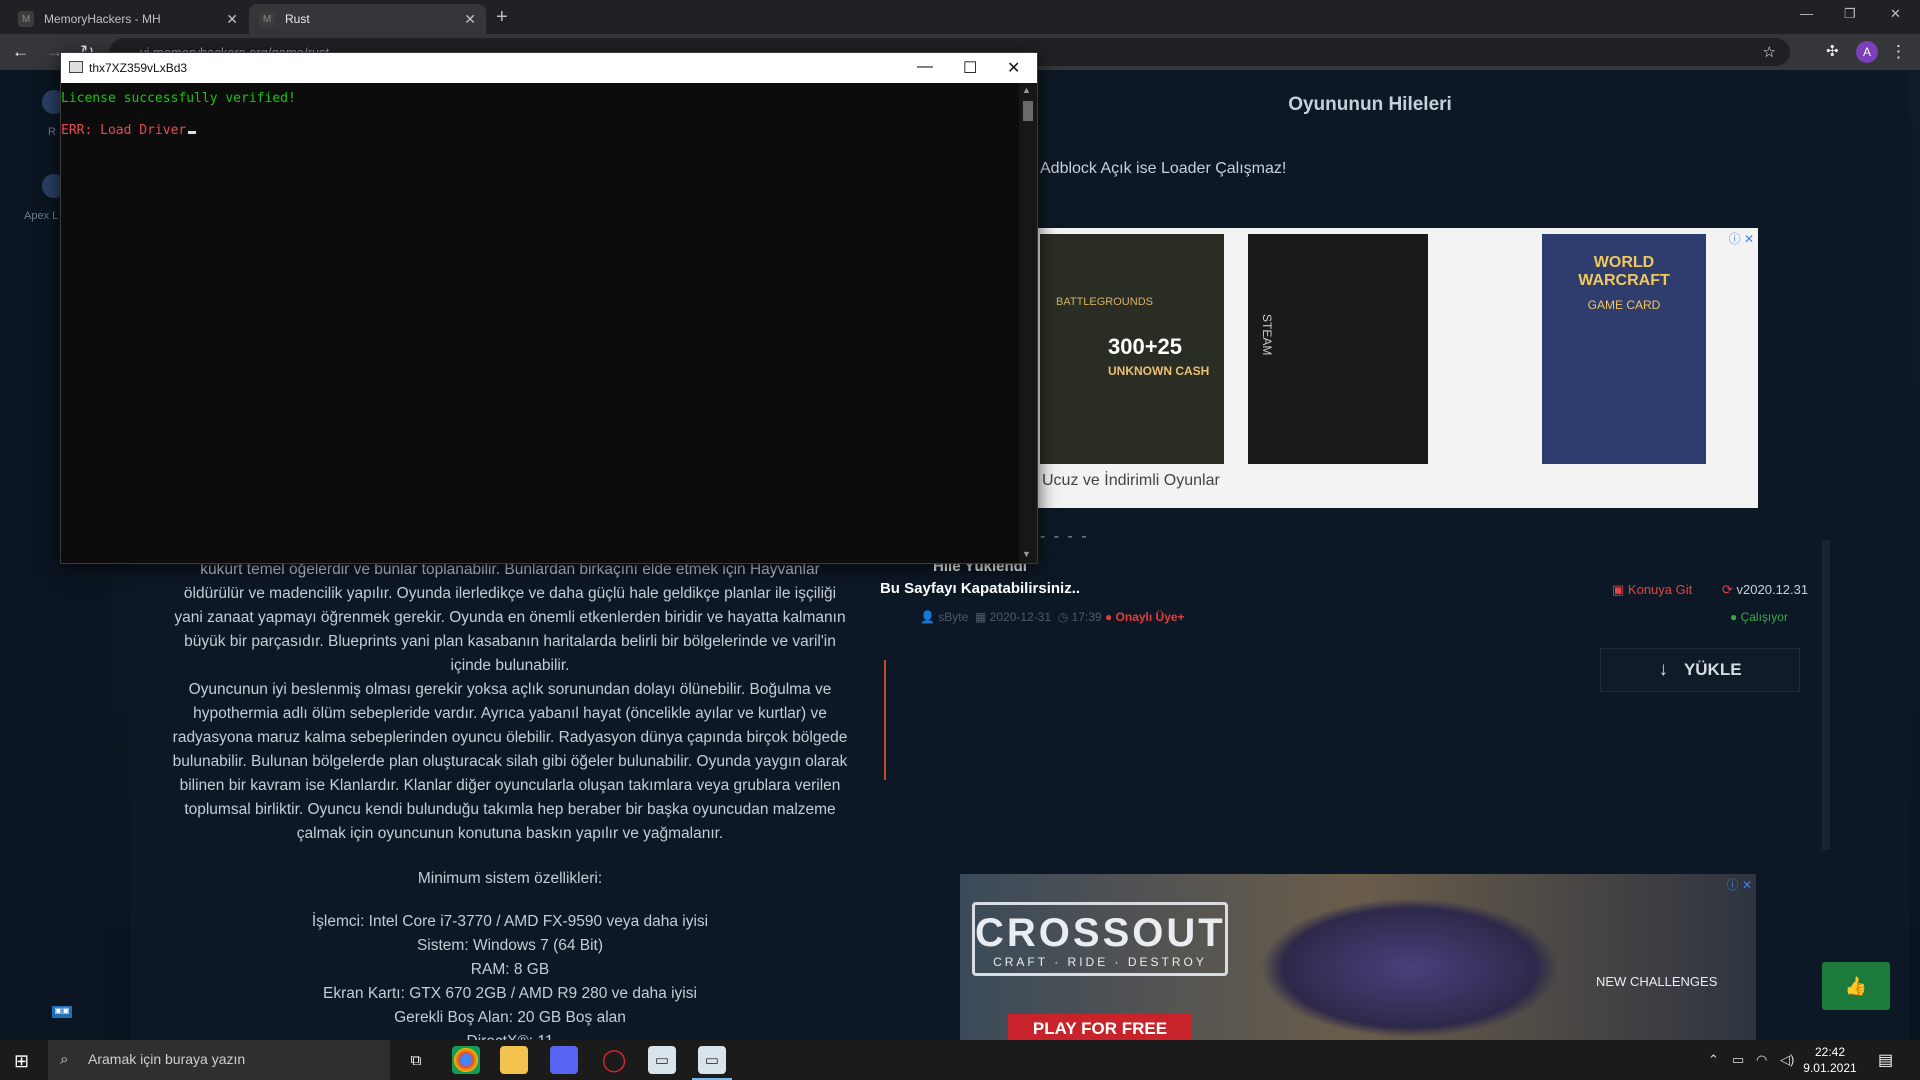 Image resolution: width=1920 pixels, height=1080 pixels. I want to click on status-badge: ● Çalışıyor, so click(1759, 617).